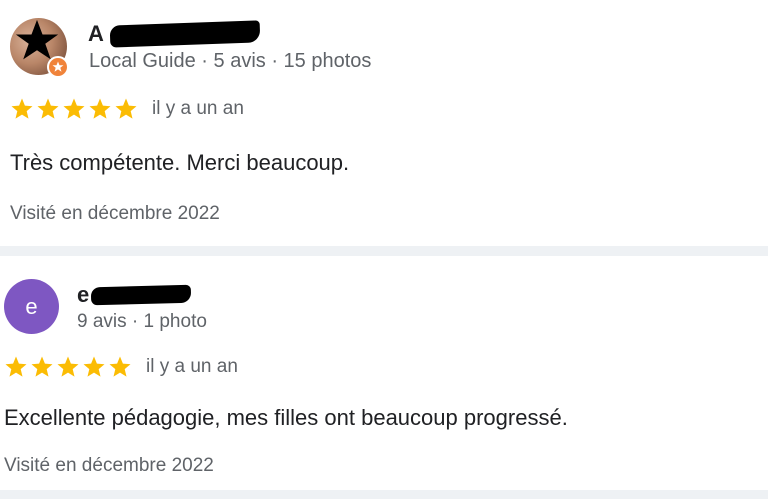  I want to click on reviewer-name: e, so click(134, 295).